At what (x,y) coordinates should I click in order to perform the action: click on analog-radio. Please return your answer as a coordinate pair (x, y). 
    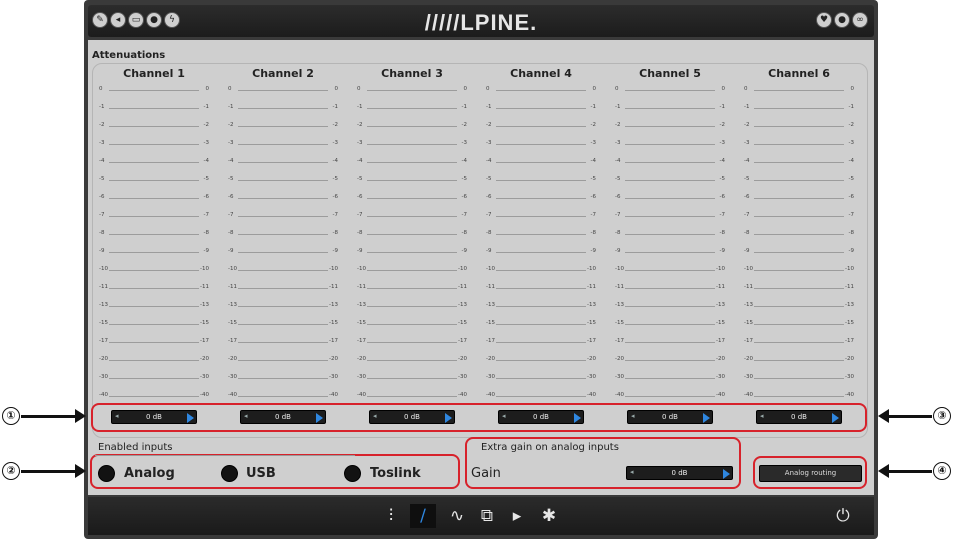
    Looking at the image, I should click on (106, 473).